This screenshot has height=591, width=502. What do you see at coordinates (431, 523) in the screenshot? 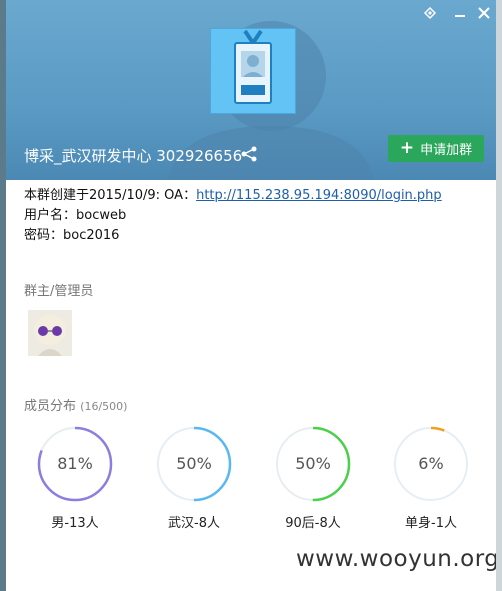
I see `stat-label: 单身-1人` at bounding box center [431, 523].